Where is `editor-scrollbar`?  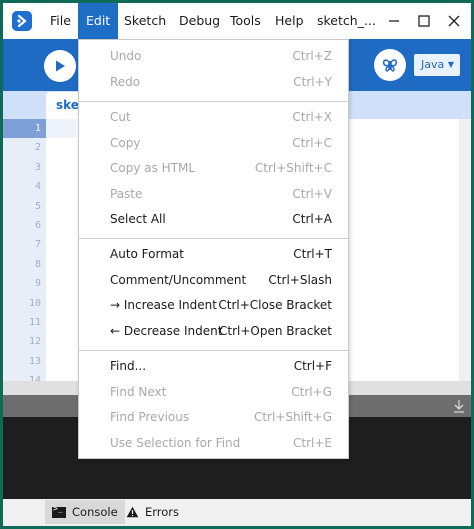
editor-scrollbar is located at coordinates (465, 250).